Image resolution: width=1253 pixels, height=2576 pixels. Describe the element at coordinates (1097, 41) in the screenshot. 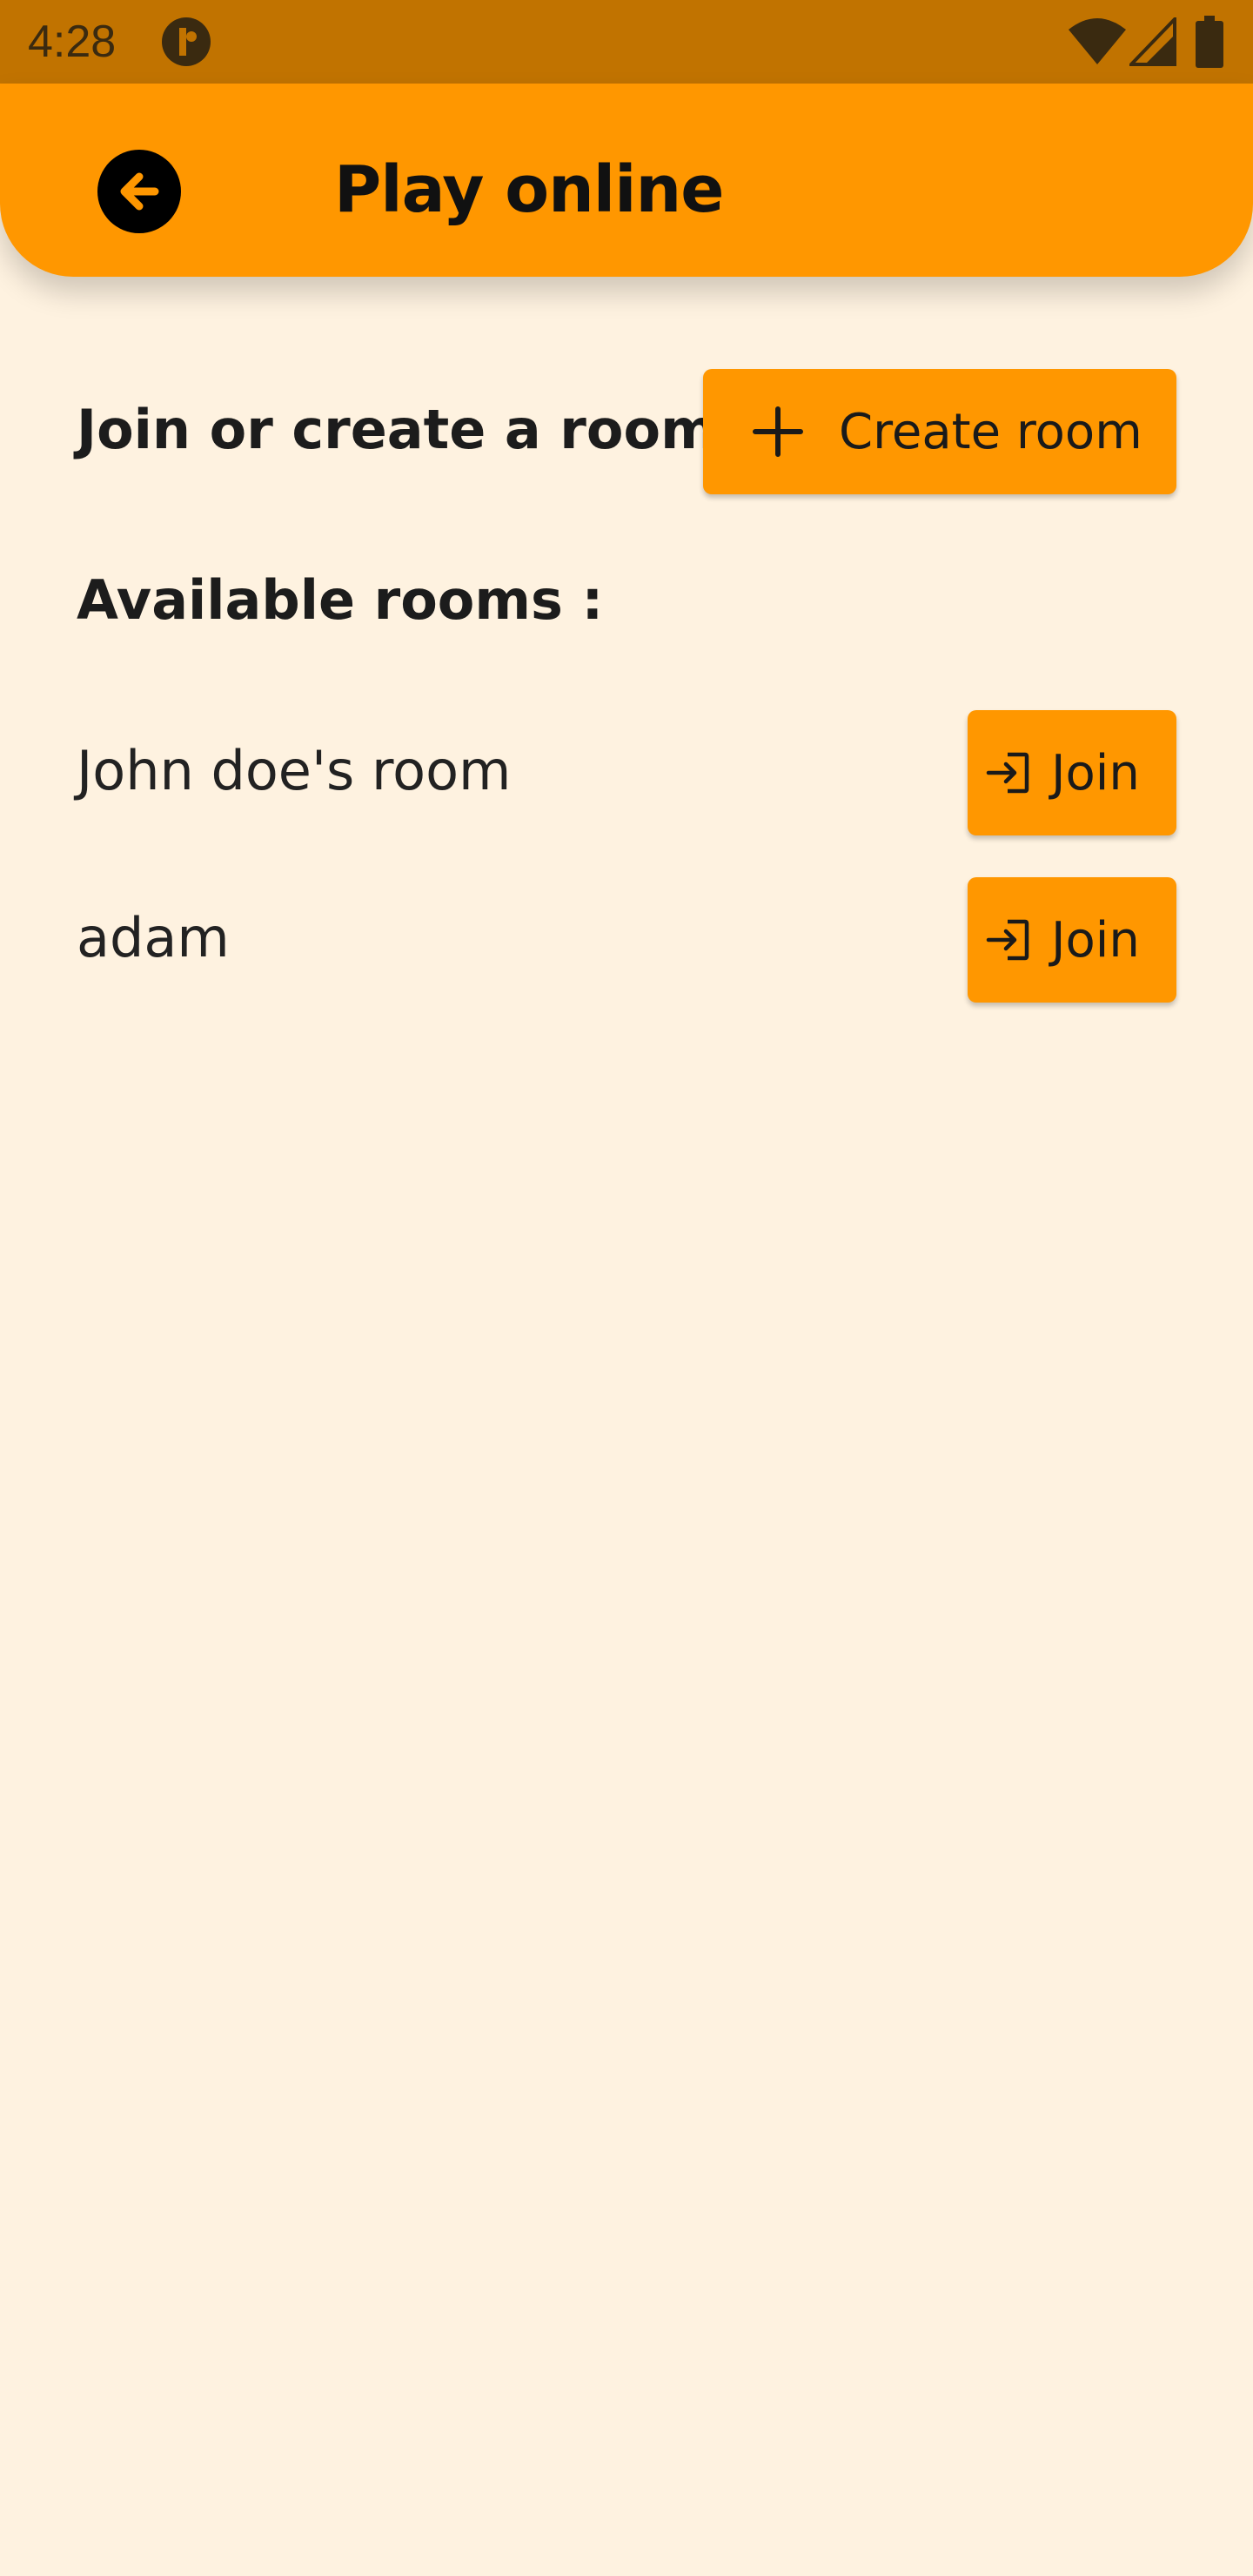

I see `wifi-icon` at that location.